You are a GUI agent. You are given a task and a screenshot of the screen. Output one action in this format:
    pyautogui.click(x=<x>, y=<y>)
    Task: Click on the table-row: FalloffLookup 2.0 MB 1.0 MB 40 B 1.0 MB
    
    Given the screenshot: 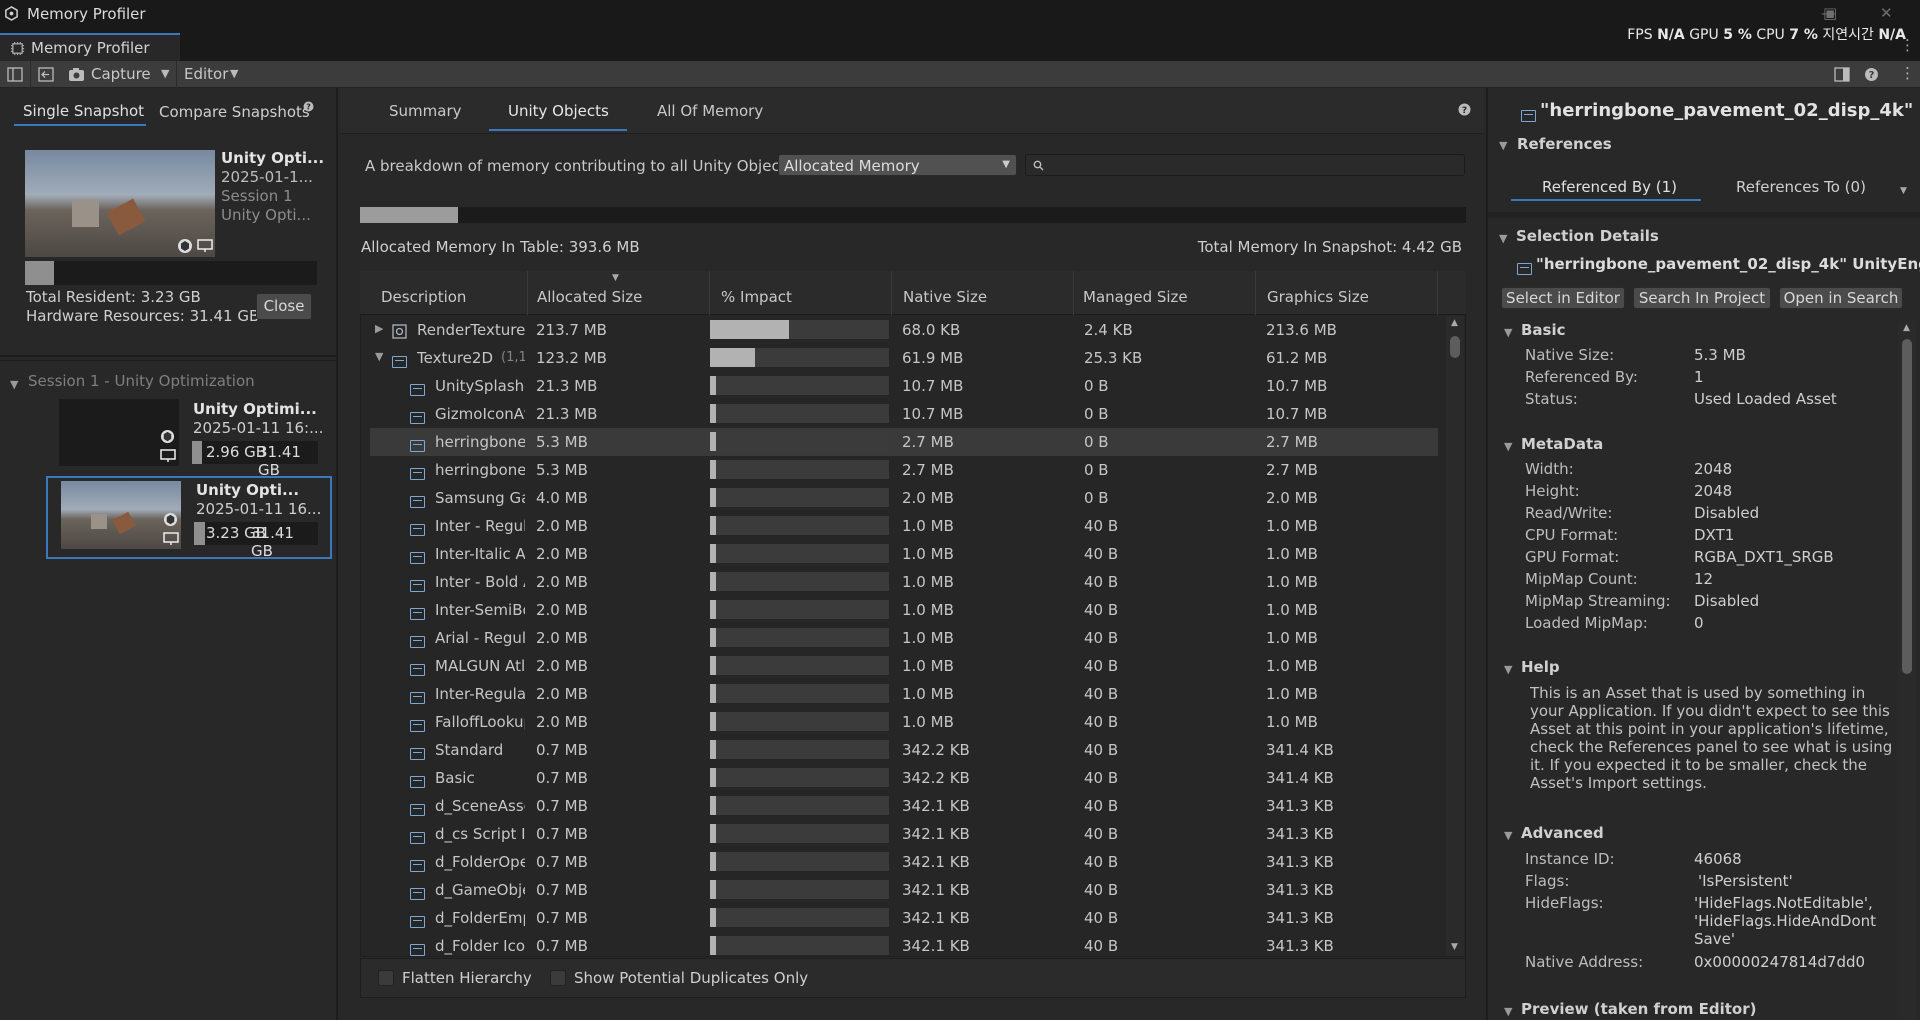 What is the action you would take?
    pyautogui.click(x=904, y=722)
    